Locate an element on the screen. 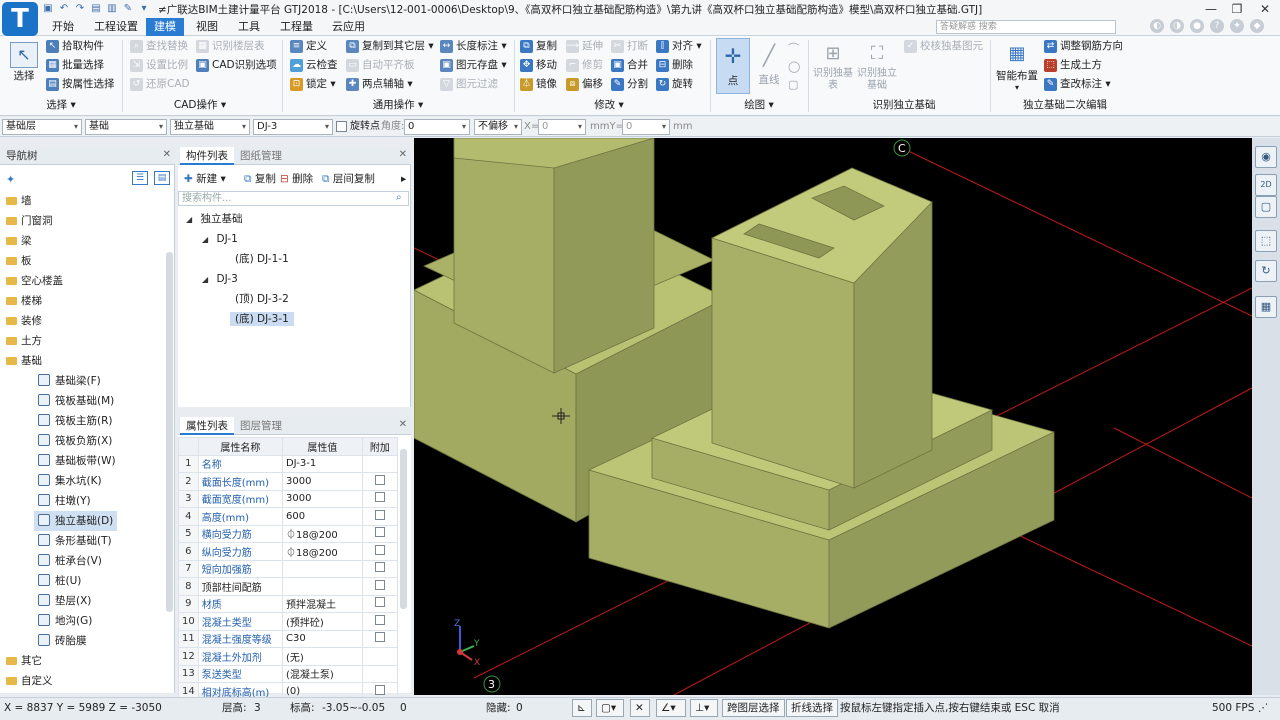 This screenshot has height=720, width=1280. grid-view-icon: ▤ is located at coordinates (162, 178).